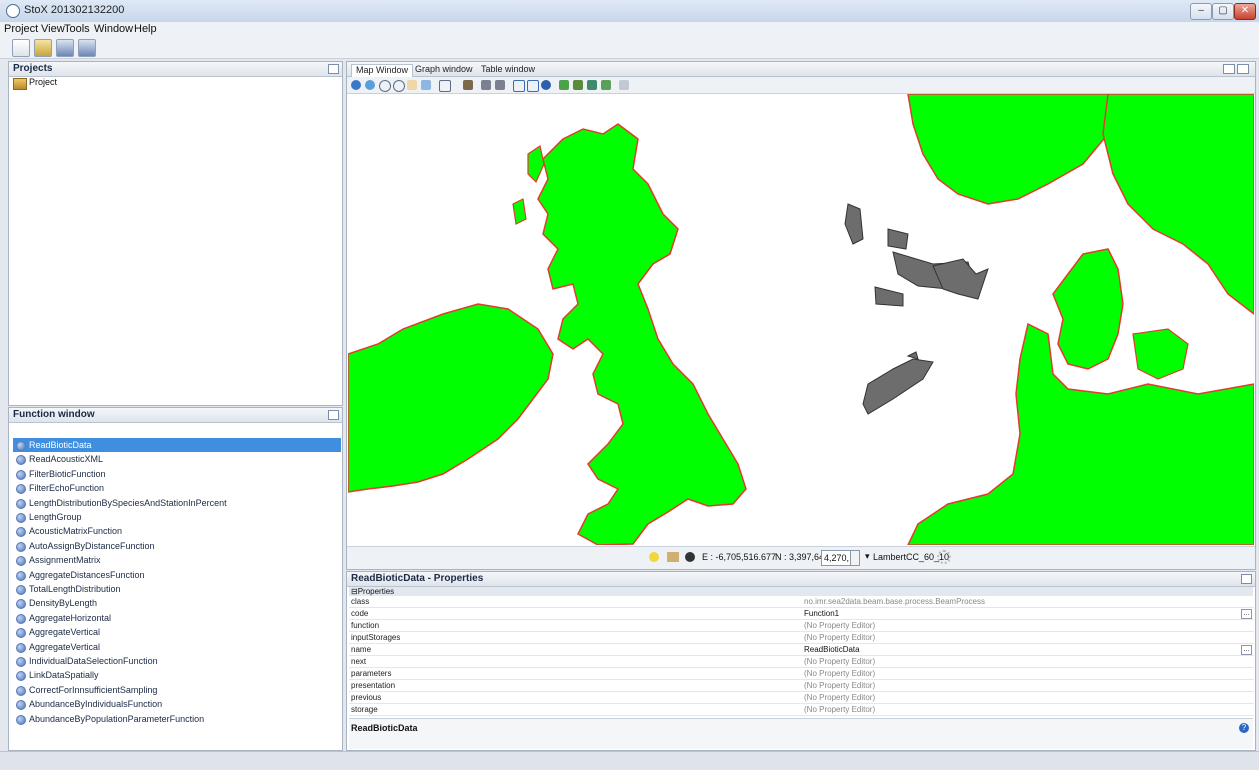 The width and height of the screenshot is (1259, 770). Describe the element at coordinates (1201, 11) in the screenshot. I see `minimize-button: –` at that location.